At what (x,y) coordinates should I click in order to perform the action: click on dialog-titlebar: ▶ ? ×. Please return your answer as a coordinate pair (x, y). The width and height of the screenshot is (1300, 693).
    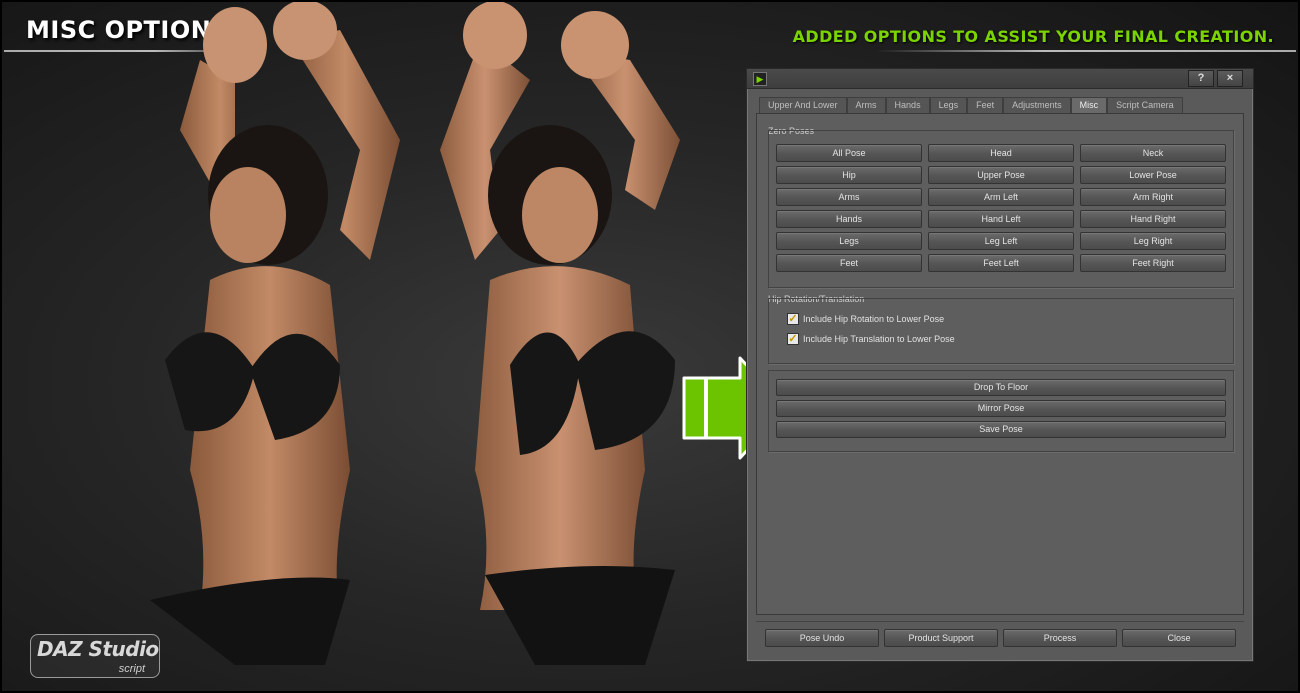
    Looking at the image, I should click on (1000, 79).